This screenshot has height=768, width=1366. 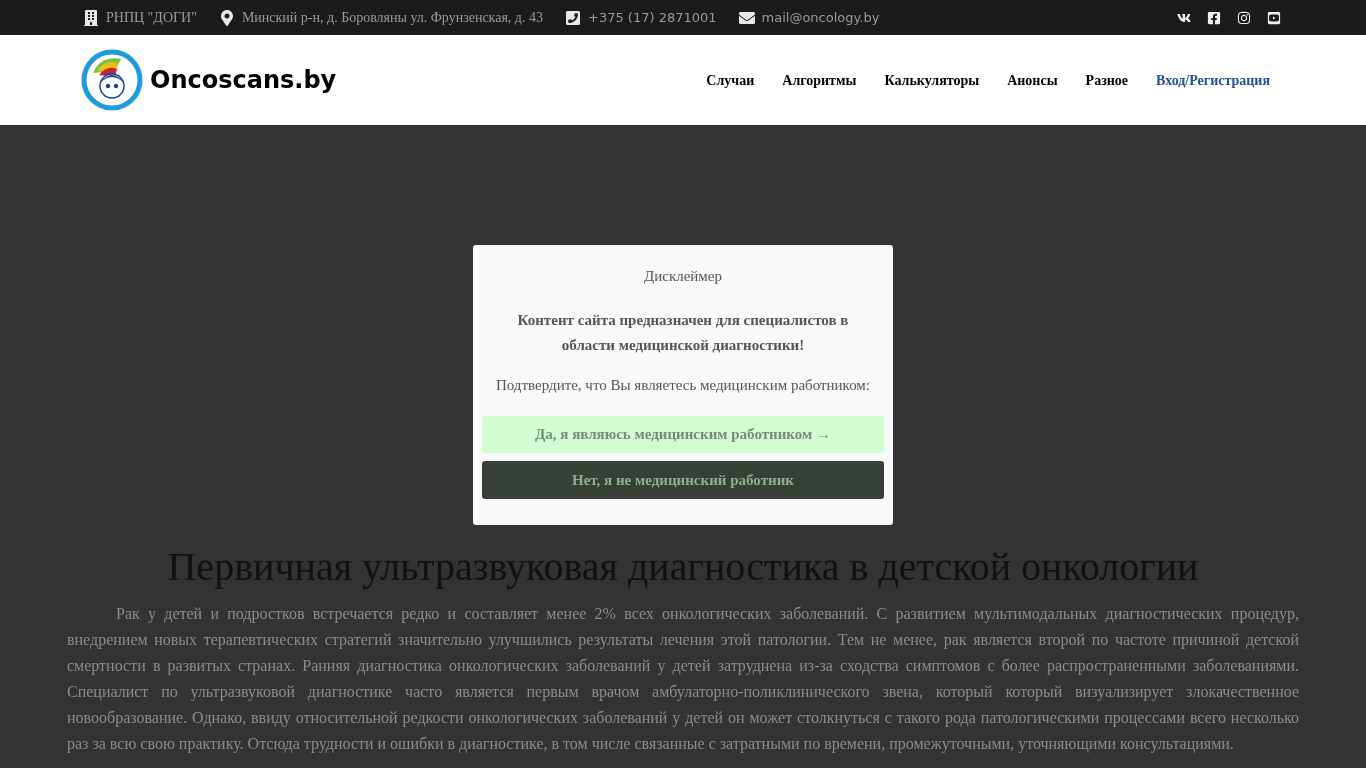 I want to click on building-icon, so click(x=91, y=17).